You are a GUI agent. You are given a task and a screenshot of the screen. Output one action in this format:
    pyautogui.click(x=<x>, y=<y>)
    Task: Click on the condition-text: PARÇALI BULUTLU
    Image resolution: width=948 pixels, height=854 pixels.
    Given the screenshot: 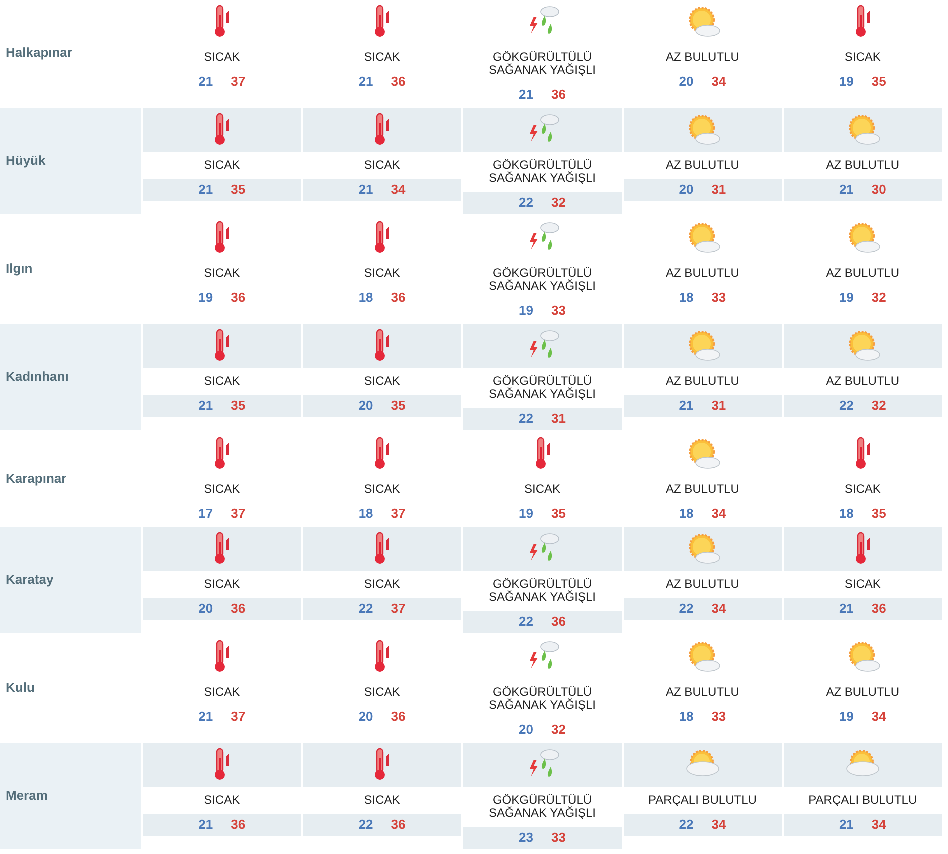 What is the action you would take?
    pyautogui.click(x=863, y=800)
    